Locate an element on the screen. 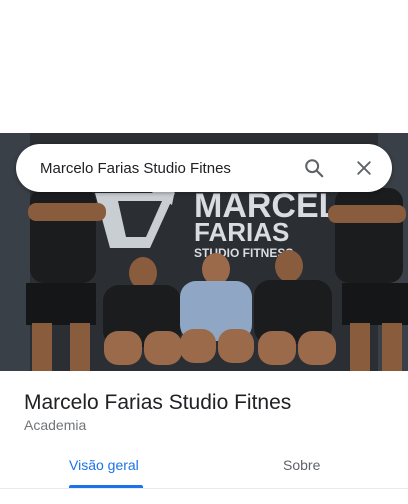 This screenshot has height=504, width=408. tab-divider is located at coordinates (204, 488).